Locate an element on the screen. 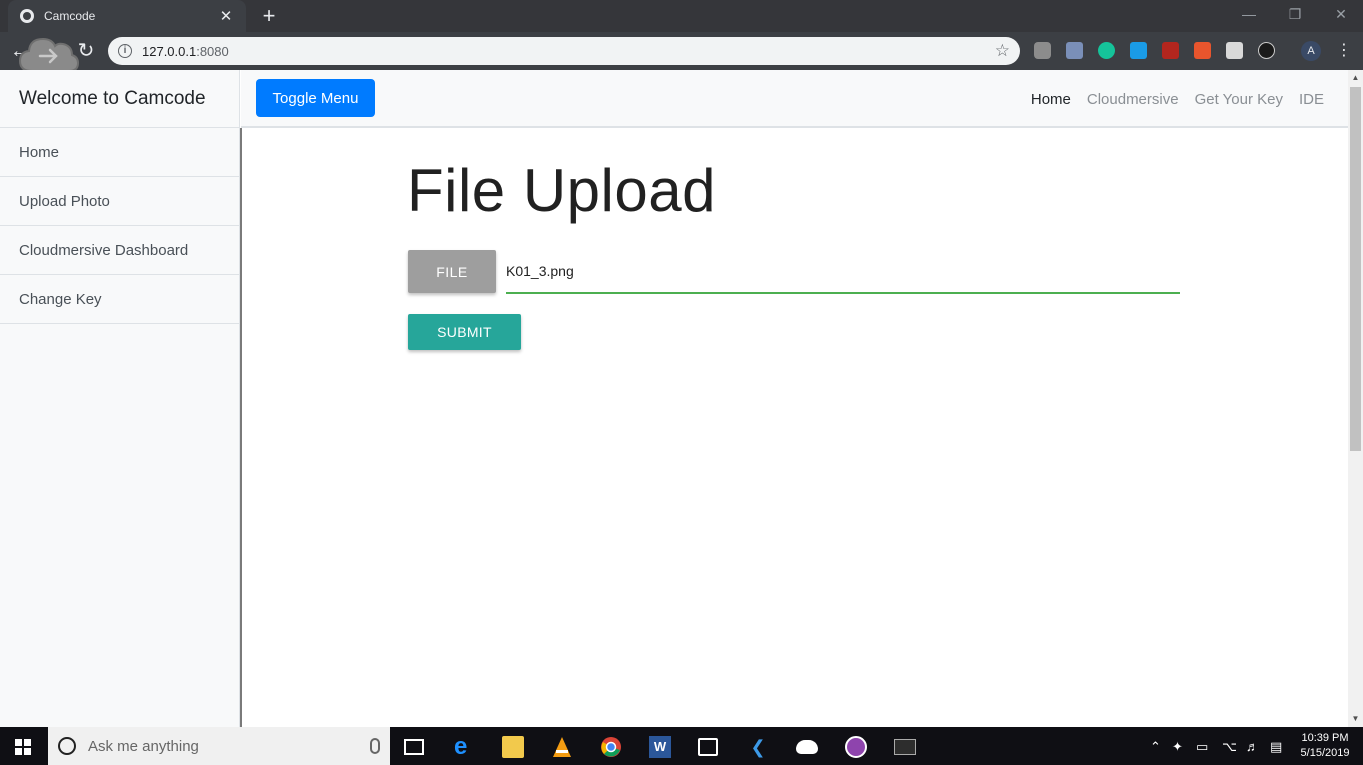  word-icon: W is located at coordinates (660, 747).